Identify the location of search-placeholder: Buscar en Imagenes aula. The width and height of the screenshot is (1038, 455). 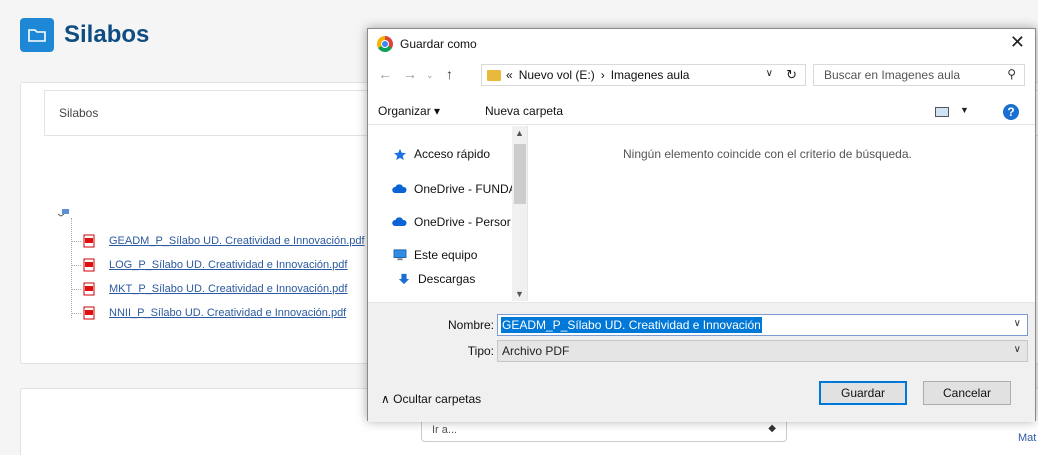
(892, 75).